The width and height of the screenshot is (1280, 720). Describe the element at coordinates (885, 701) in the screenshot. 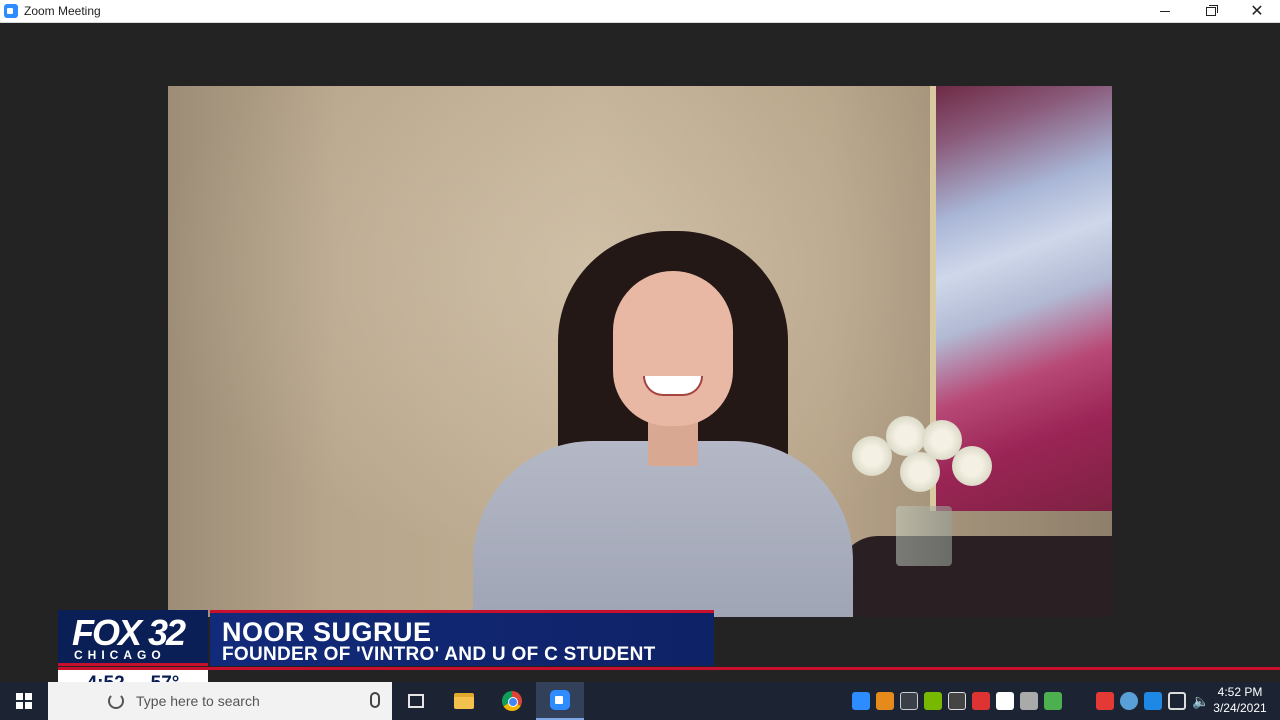

I see `orange-tray-icon` at that location.